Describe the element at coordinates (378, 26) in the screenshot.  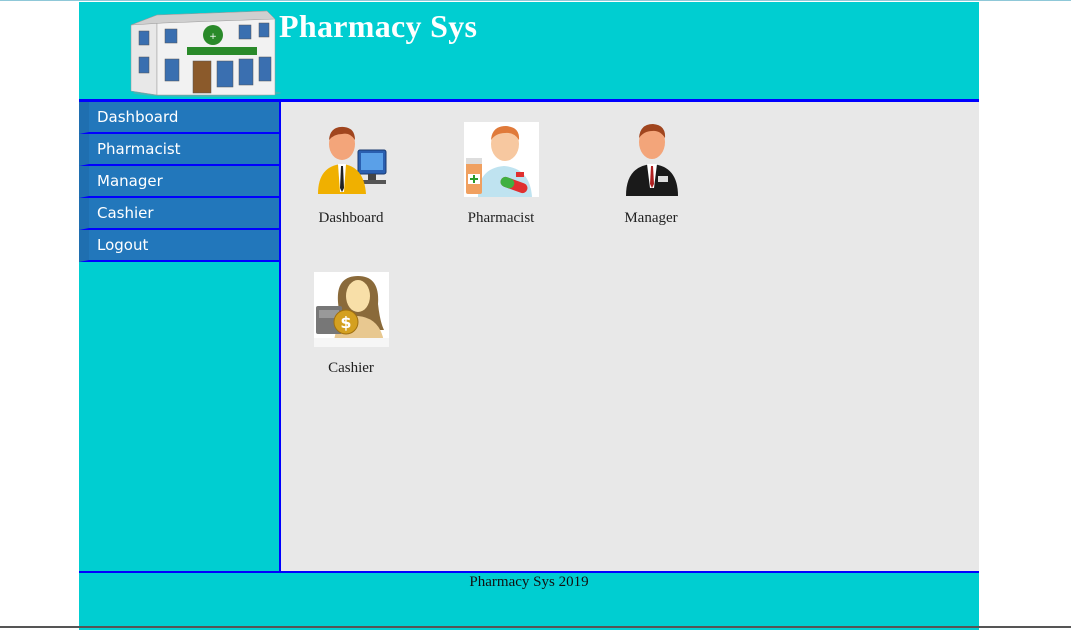
I see `app-title: Pharmacy Sys` at that location.